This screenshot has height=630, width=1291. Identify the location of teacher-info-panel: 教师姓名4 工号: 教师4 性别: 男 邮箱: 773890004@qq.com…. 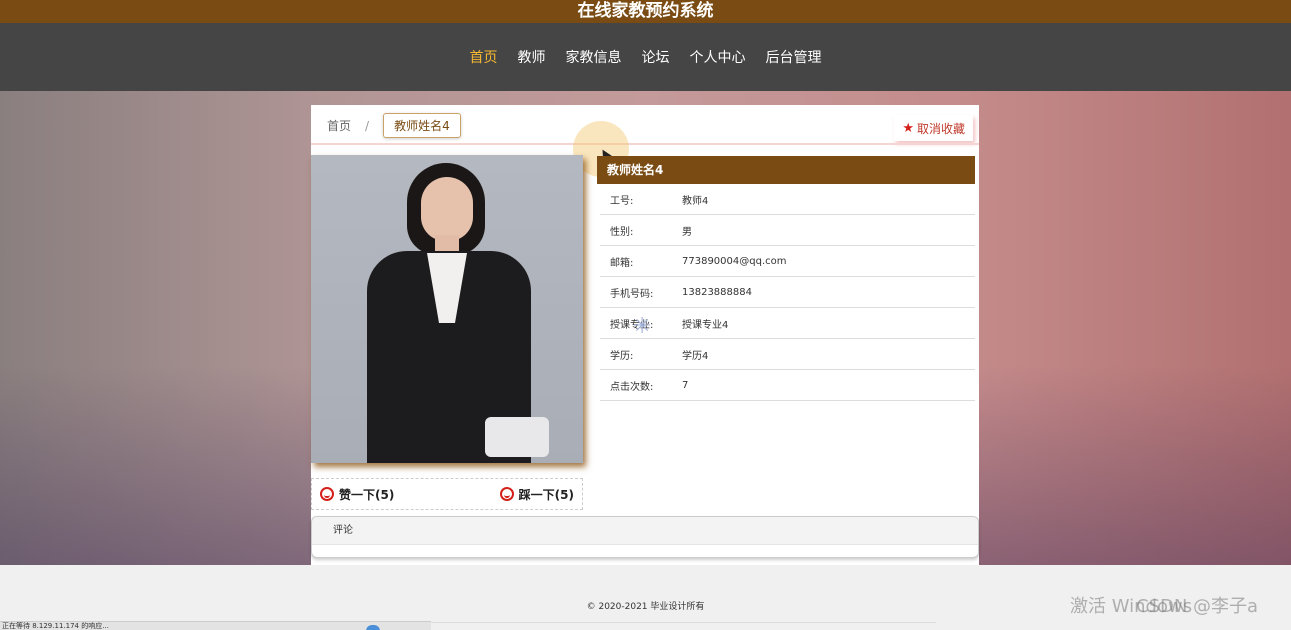
(786, 278).